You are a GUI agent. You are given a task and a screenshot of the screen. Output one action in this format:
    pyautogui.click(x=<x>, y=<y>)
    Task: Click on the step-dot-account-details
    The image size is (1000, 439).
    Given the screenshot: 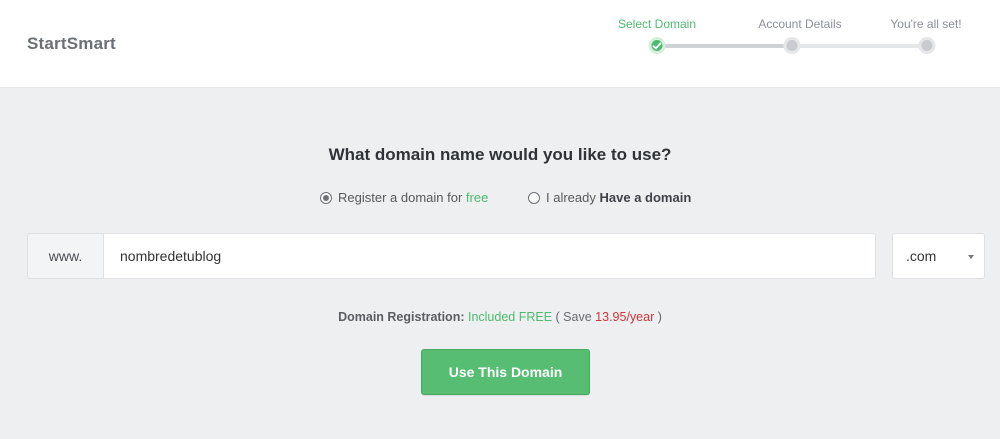 What is the action you would take?
    pyautogui.click(x=792, y=45)
    